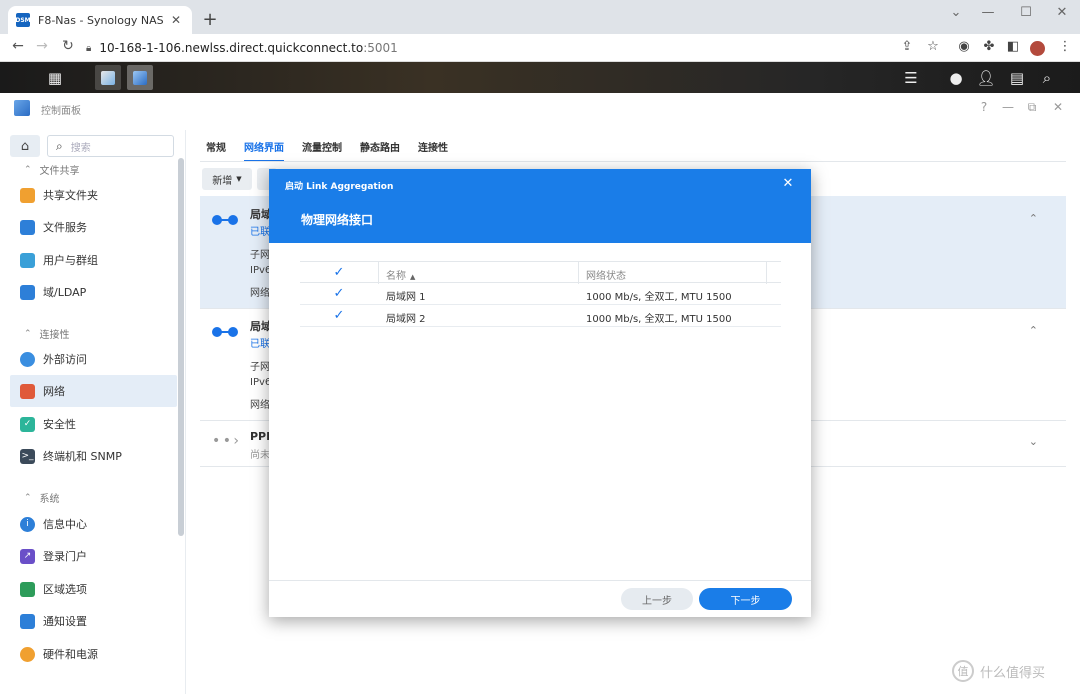 The height and width of the screenshot is (694, 1080). What do you see at coordinates (322, 150) in the screenshot?
I see `tab-traffic-control: 流量控制` at bounding box center [322, 150].